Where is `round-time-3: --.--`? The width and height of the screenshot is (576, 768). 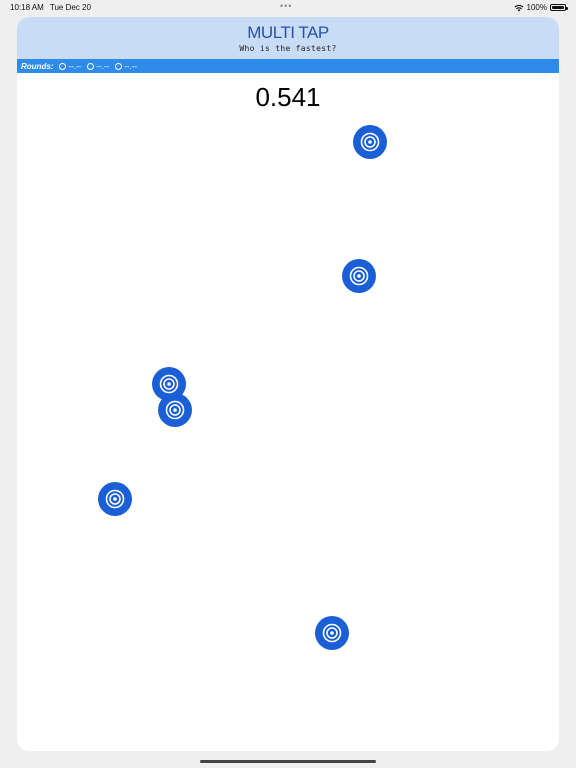
round-time-3: --.-- is located at coordinates (131, 66).